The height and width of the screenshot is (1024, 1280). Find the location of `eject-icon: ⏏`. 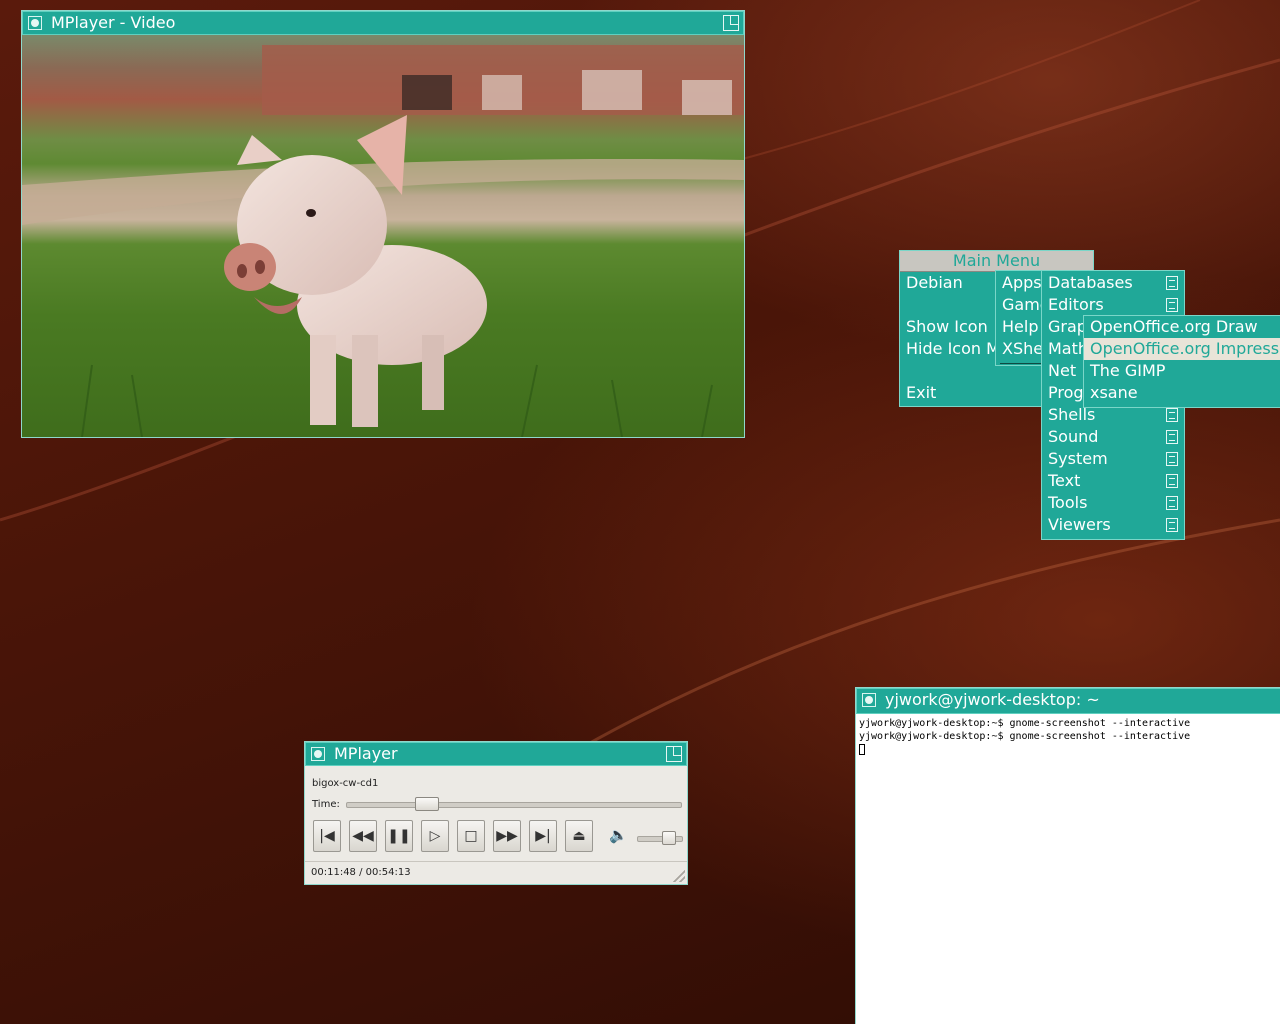

eject-icon: ⏏ is located at coordinates (579, 836).